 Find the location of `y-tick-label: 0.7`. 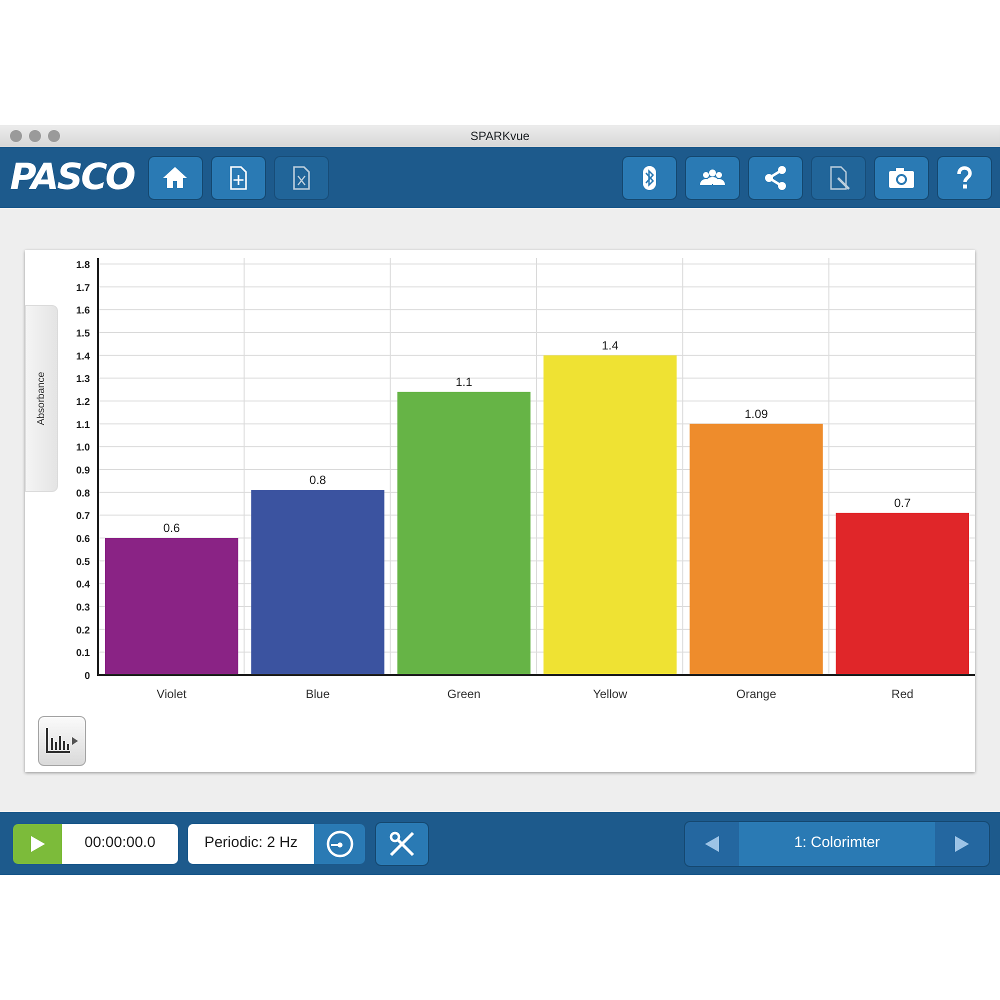

y-tick-label: 0.7 is located at coordinates (83, 516).